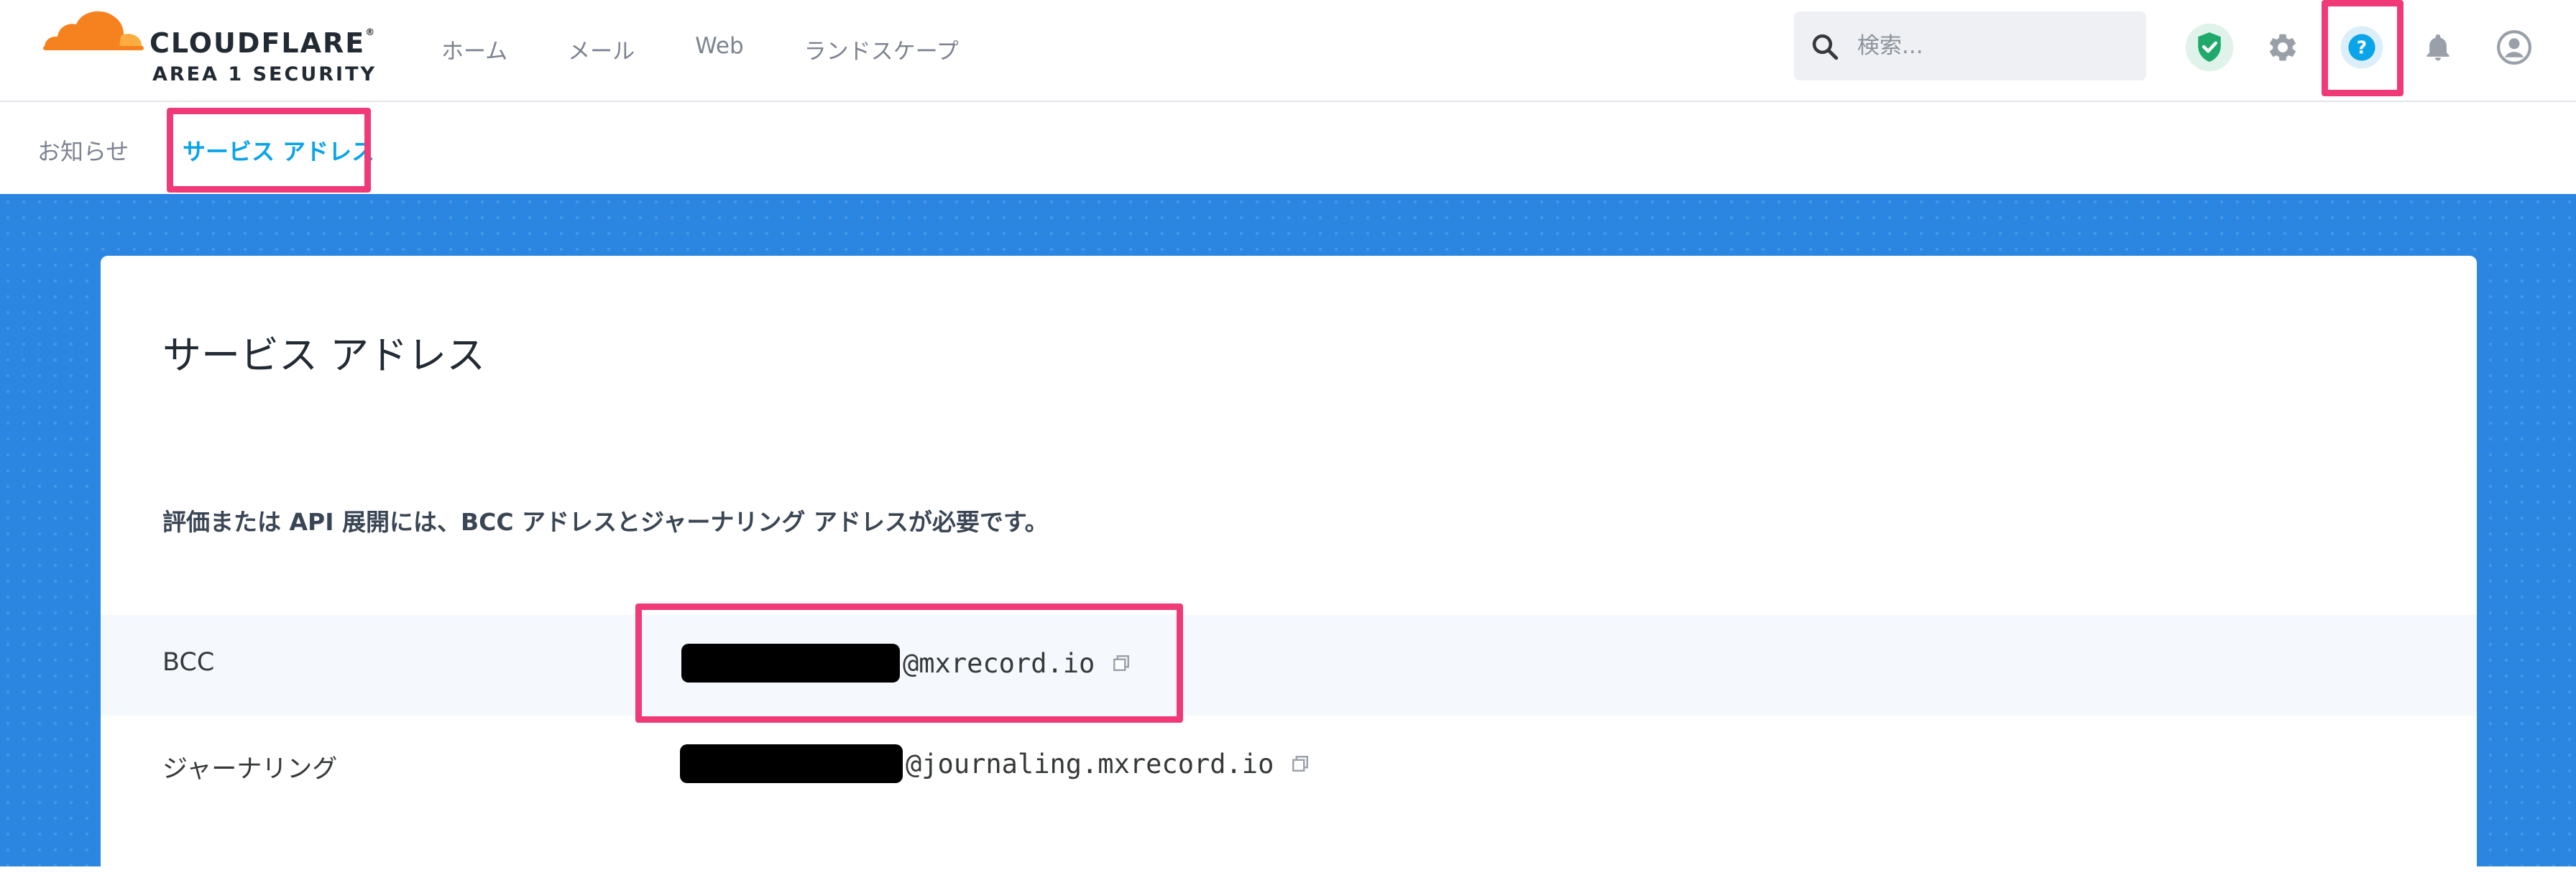 This screenshot has height=888, width=2576. What do you see at coordinates (881, 49) in the screenshot?
I see `nav-item-landscape: ランドスケープ` at bounding box center [881, 49].